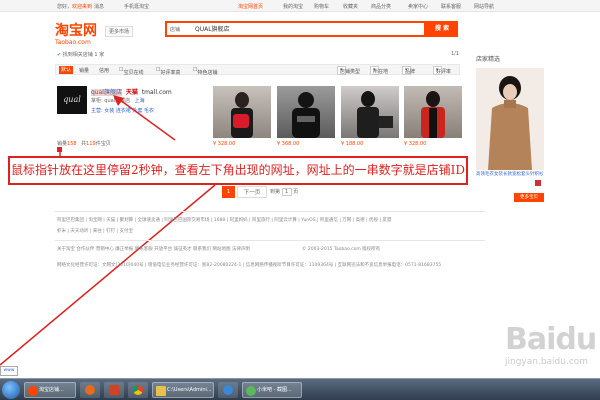 The width and height of the screenshot is (600, 400). I want to click on cart-link: 购物车, so click(321, 6).